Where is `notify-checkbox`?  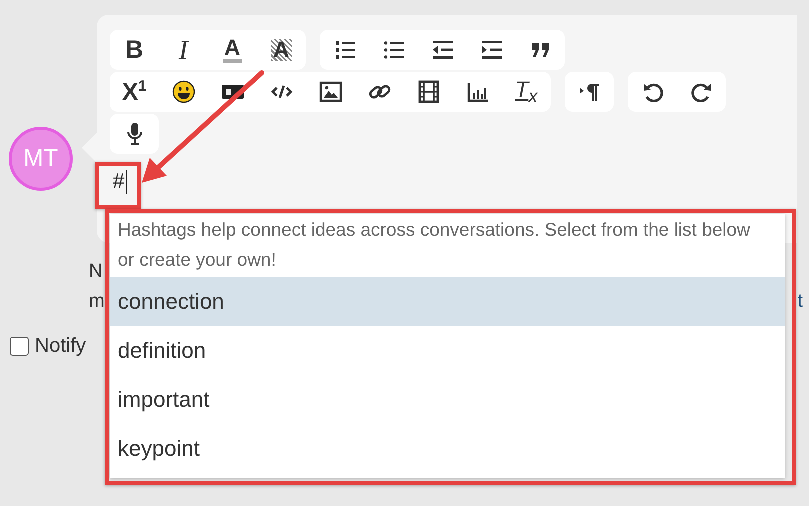
notify-checkbox is located at coordinates (19, 346).